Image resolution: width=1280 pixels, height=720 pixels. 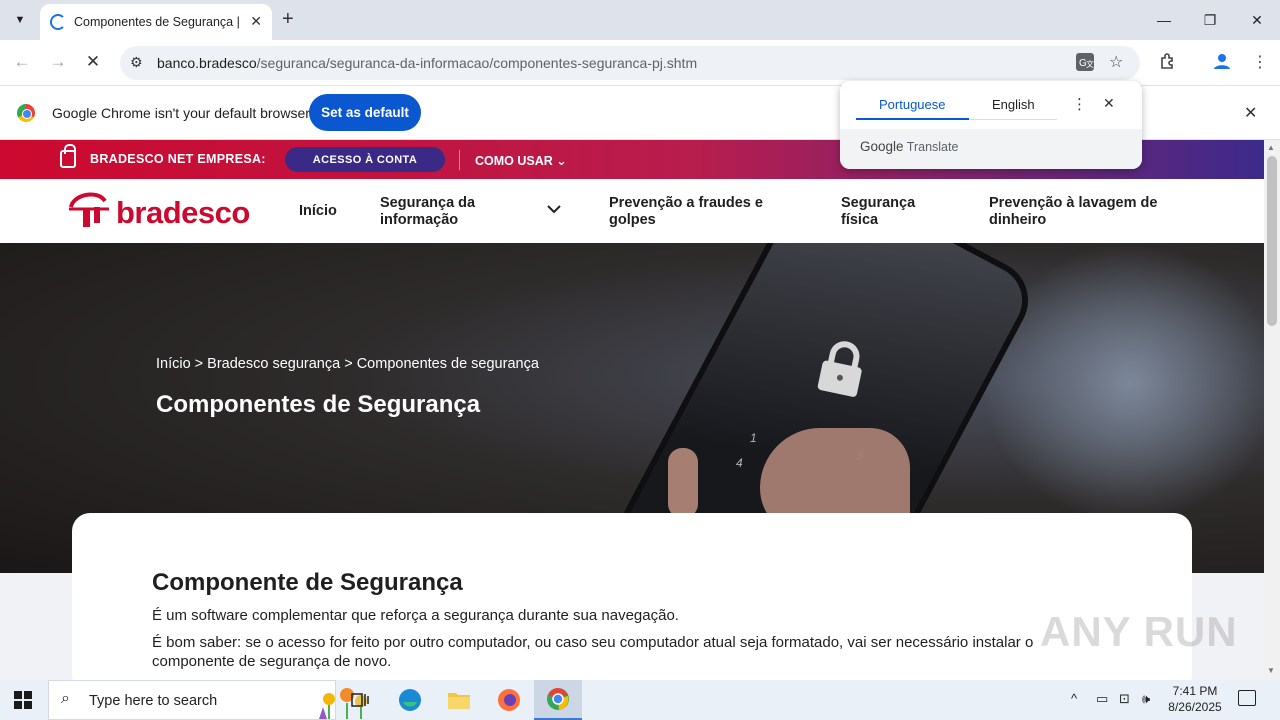 What do you see at coordinates (909, 146) in the screenshot?
I see `google-translate-brand: Google Translate` at bounding box center [909, 146].